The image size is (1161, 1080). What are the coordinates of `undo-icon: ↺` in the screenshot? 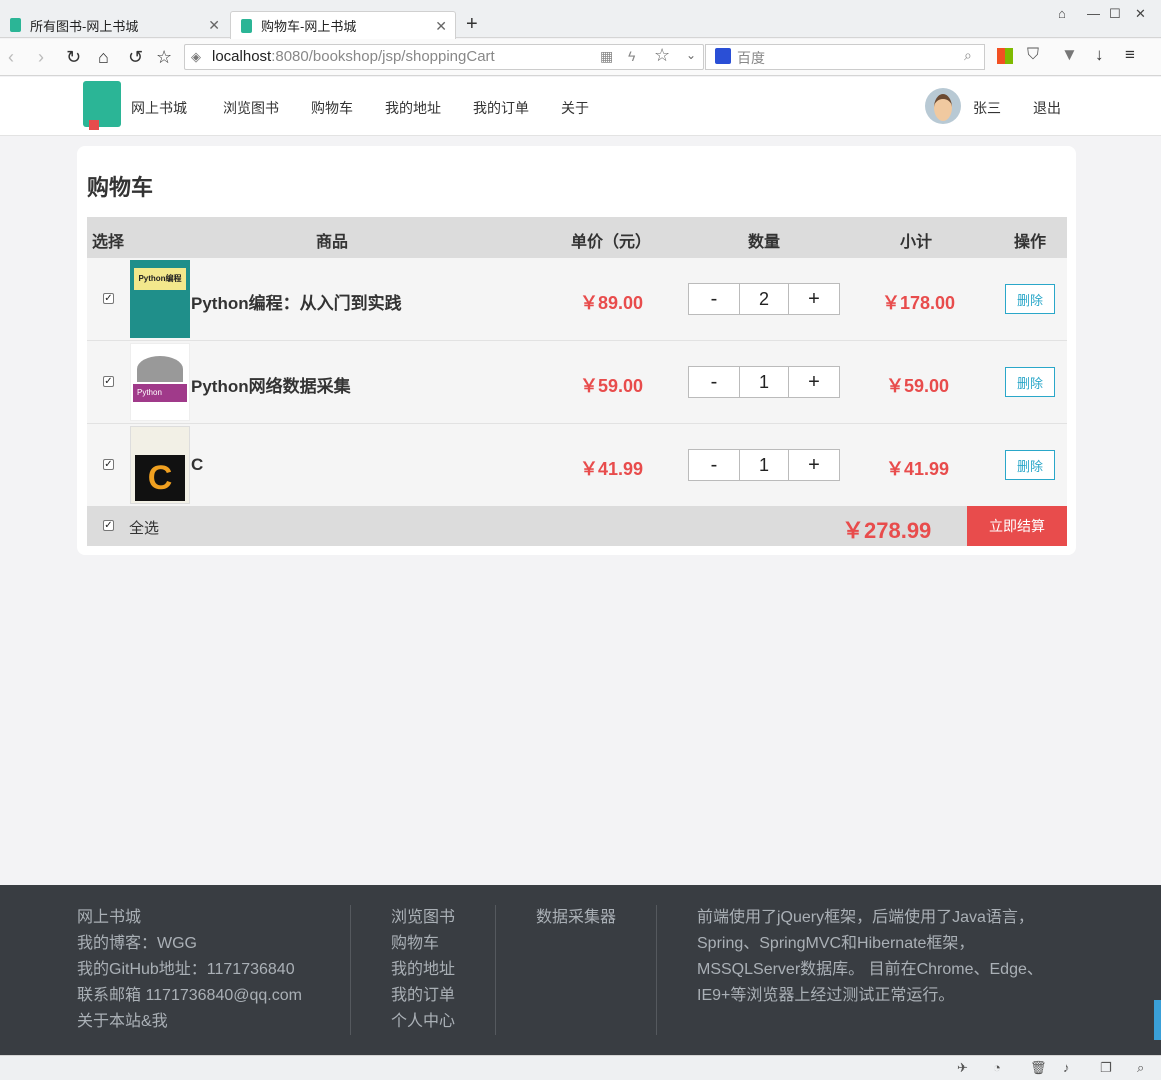 It's located at (135, 57).